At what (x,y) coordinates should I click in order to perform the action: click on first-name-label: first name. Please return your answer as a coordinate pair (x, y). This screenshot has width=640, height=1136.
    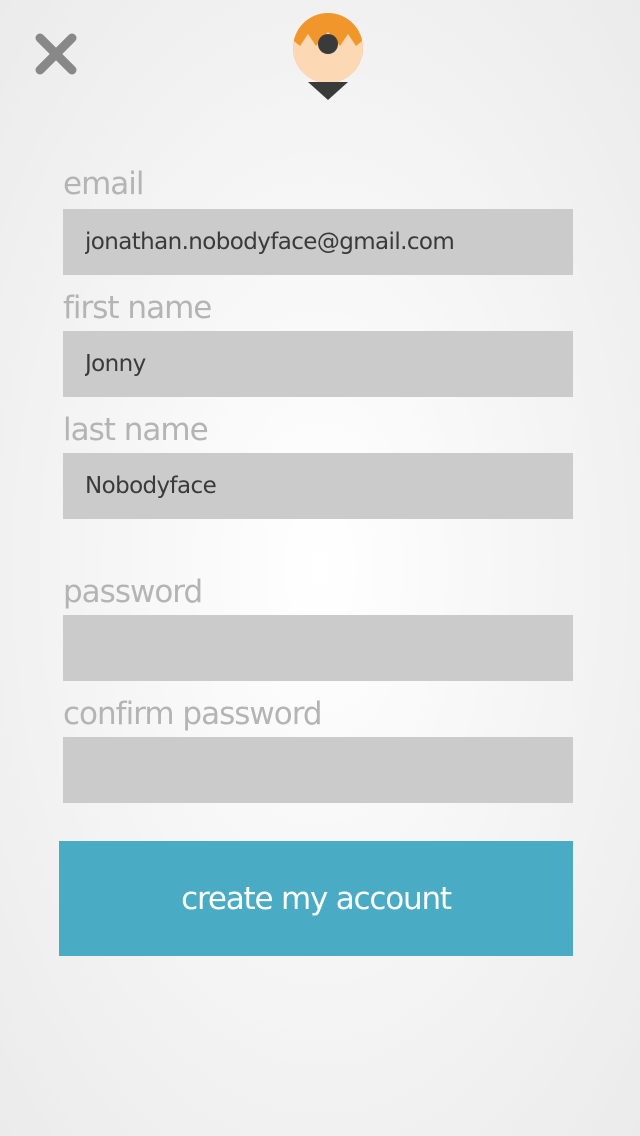
    Looking at the image, I should click on (137, 308).